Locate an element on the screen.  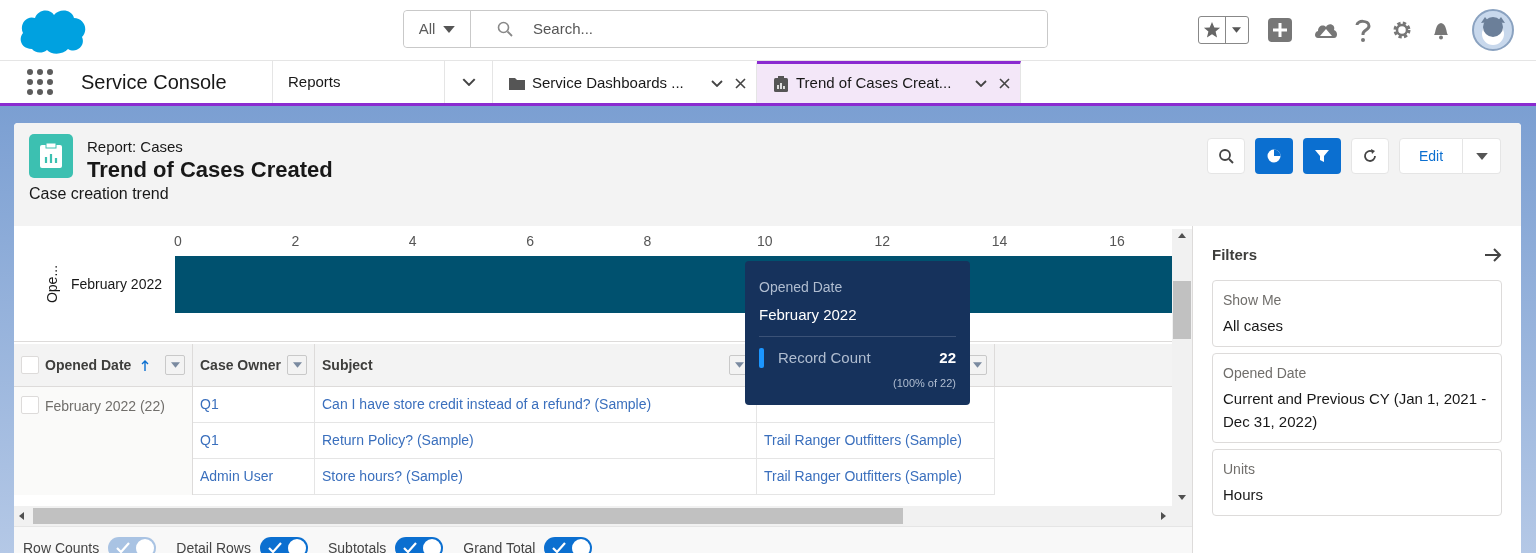
toolbar-refresh-button is located at coordinates (1370, 156).